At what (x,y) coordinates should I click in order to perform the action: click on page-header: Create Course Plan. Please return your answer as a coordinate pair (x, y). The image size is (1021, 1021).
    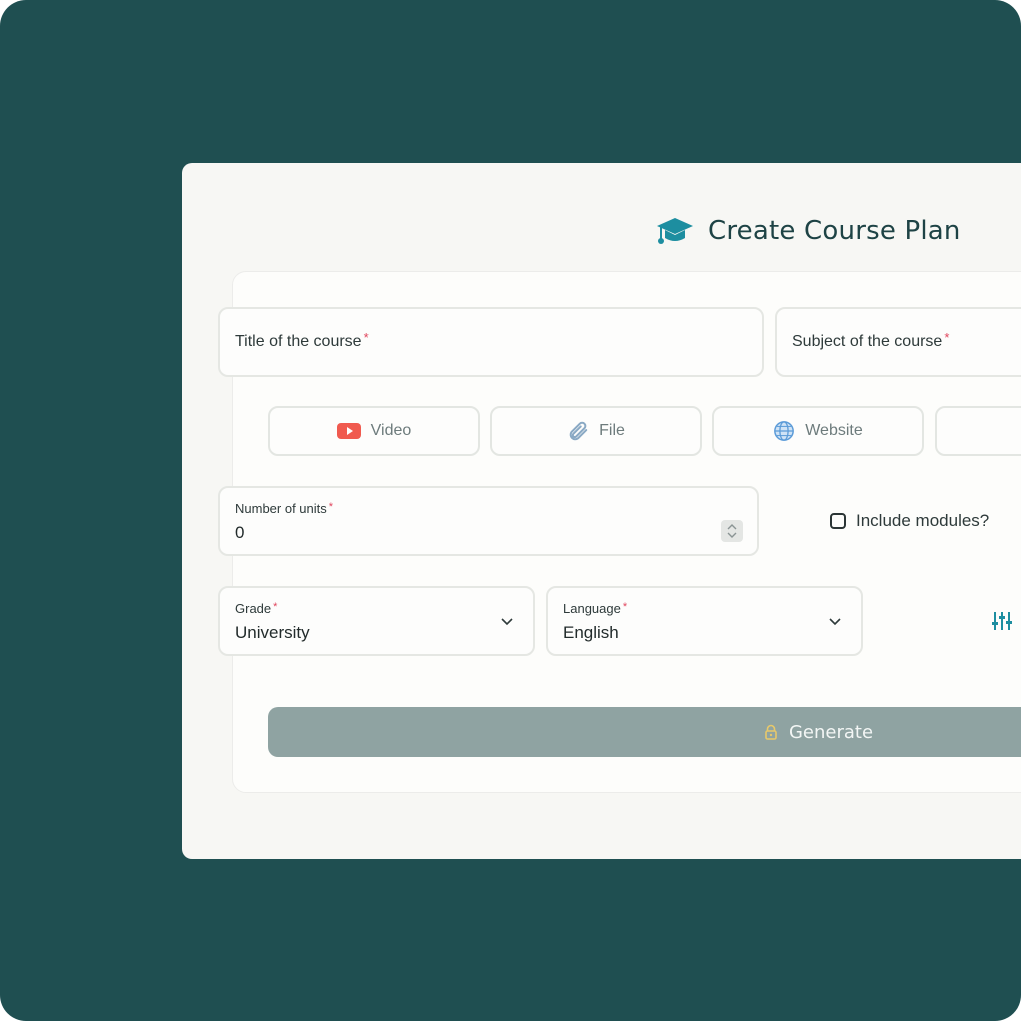
    Looking at the image, I should click on (808, 231).